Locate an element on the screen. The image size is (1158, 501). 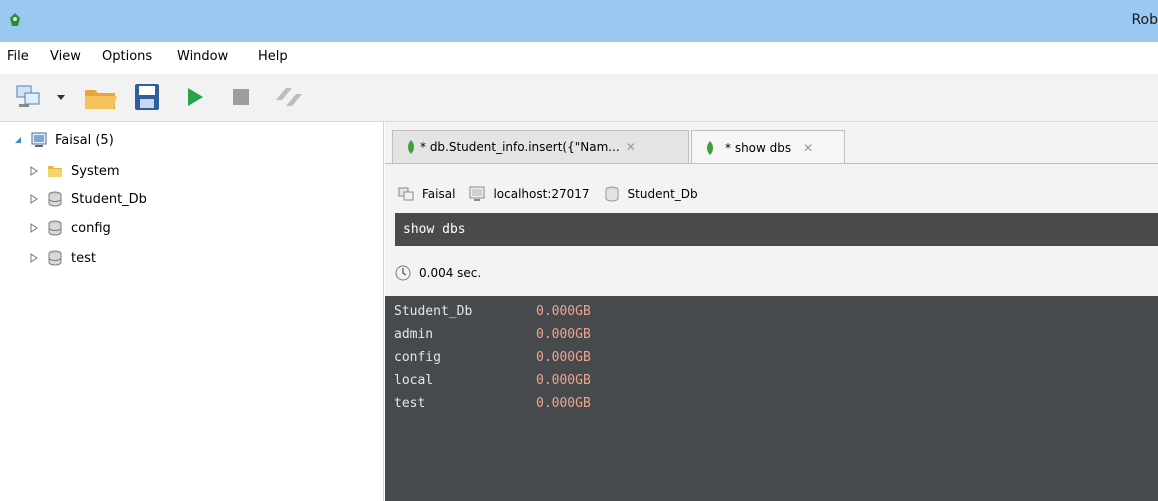
db-name: test is located at coordinates (410, 403).